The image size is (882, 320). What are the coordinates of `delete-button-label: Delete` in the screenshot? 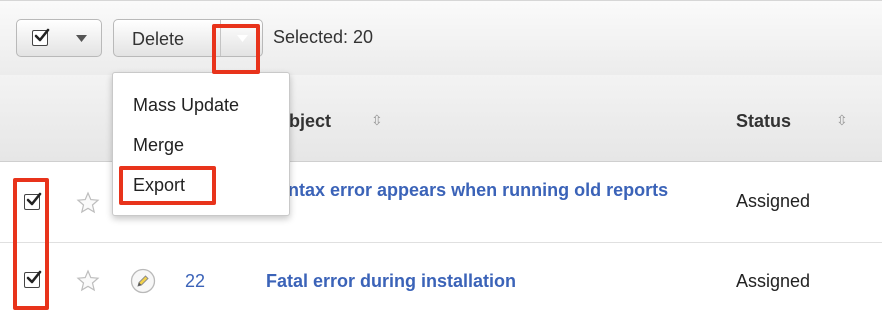 It's located at (158, 39).